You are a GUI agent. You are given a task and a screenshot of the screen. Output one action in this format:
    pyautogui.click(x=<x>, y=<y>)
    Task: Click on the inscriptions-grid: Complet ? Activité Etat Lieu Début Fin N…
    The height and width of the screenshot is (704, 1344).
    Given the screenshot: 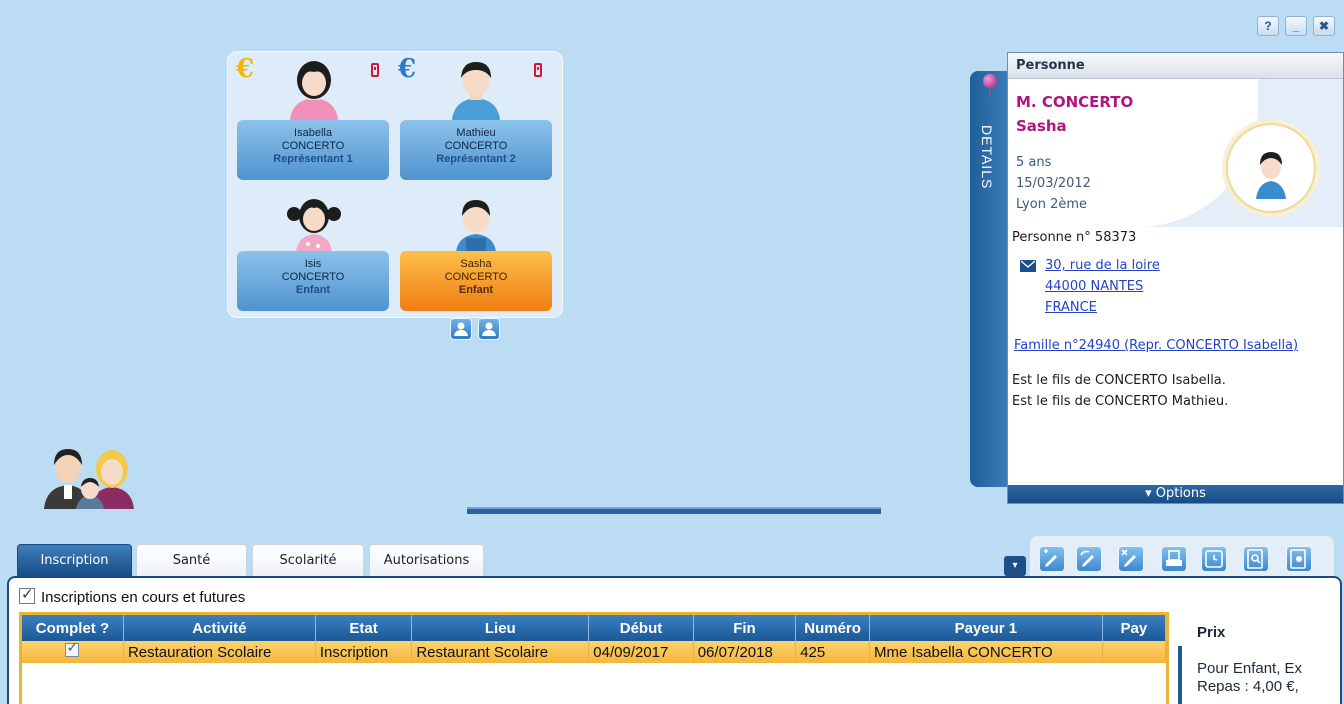 What is the action you would take?
    pyautogui.click(x=594, y=658)
    